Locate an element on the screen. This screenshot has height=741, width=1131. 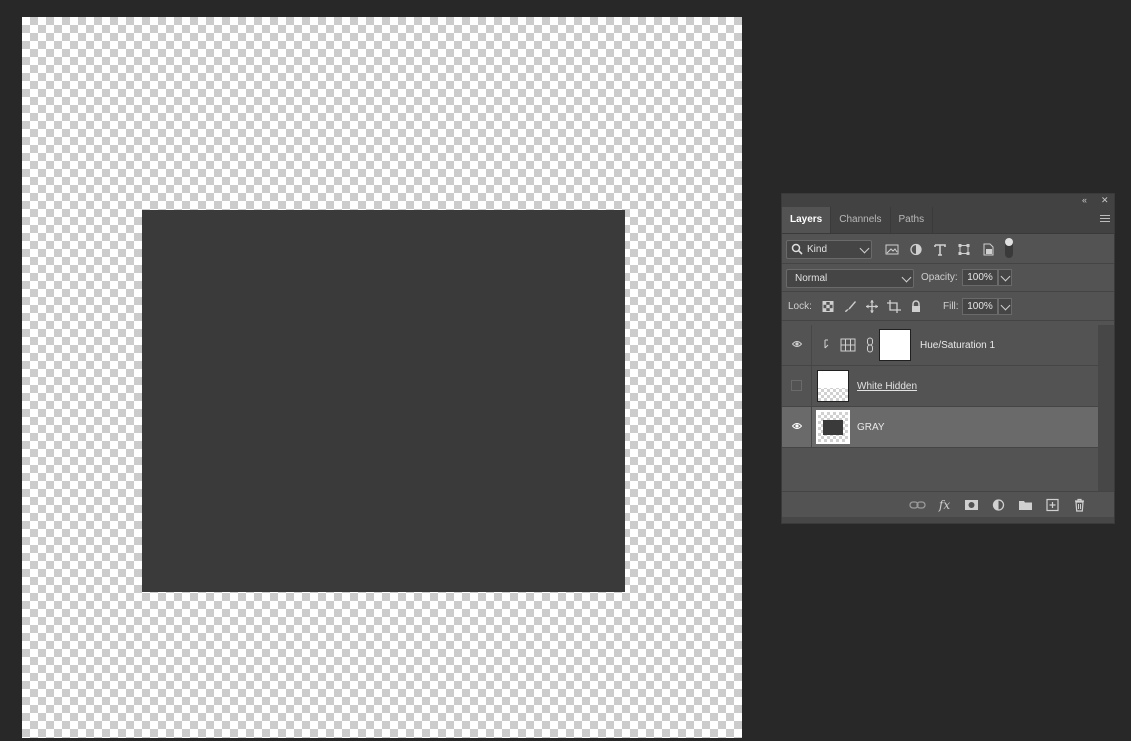
mask-icon is located at coordinates (971, 505).